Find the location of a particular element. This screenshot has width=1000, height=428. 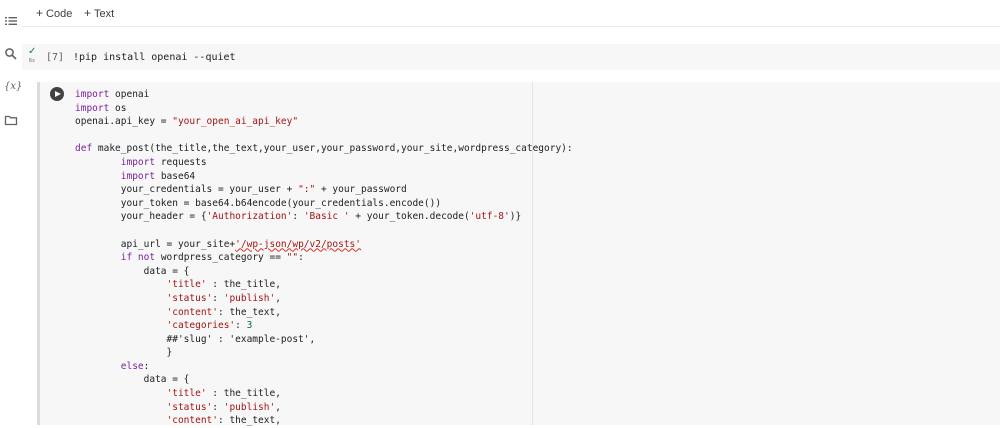

code-token: + your_token.decode( is located at coordinates (409, 217).